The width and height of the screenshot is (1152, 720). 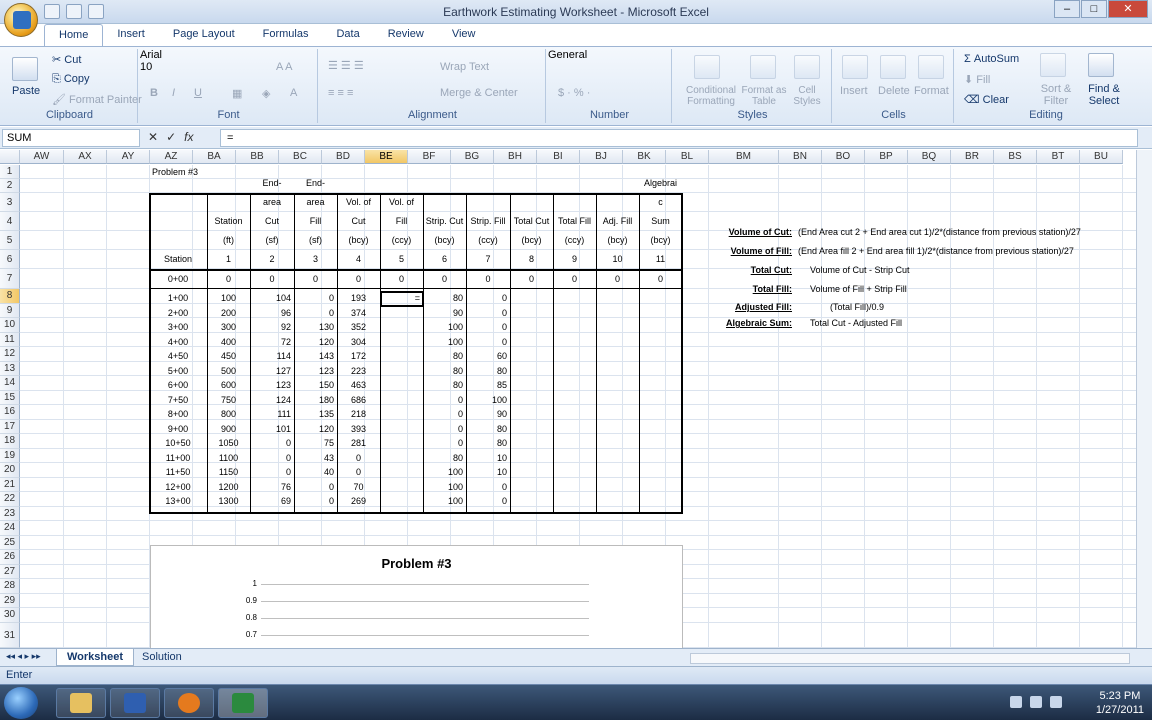 What do you see at coordinates (10, 397) in the screenshot?
I see `row-header: 15` at bounding box center [10, 397].